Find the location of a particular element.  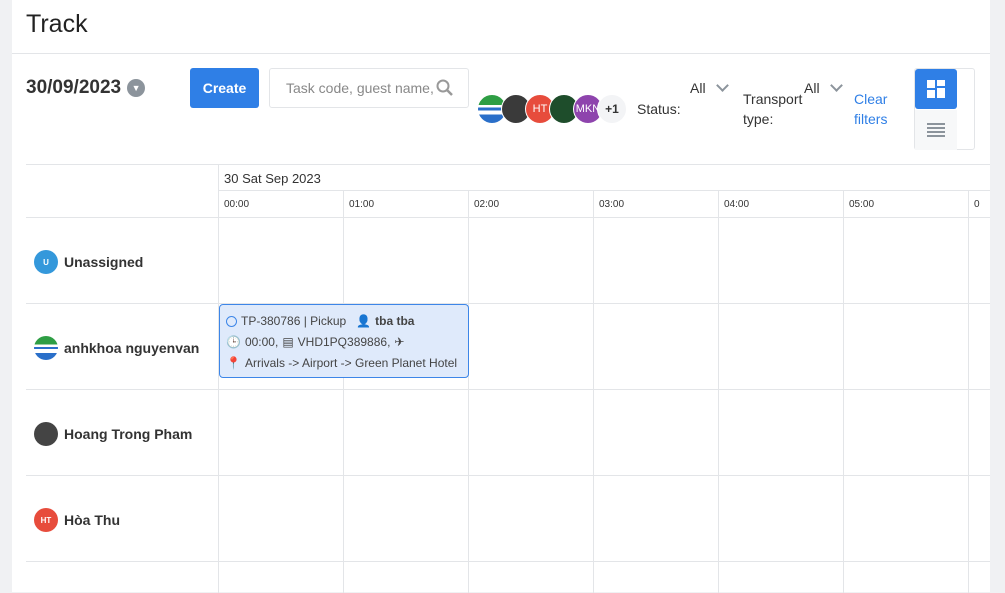

transport-value: All is located at coordinates (812, 88).